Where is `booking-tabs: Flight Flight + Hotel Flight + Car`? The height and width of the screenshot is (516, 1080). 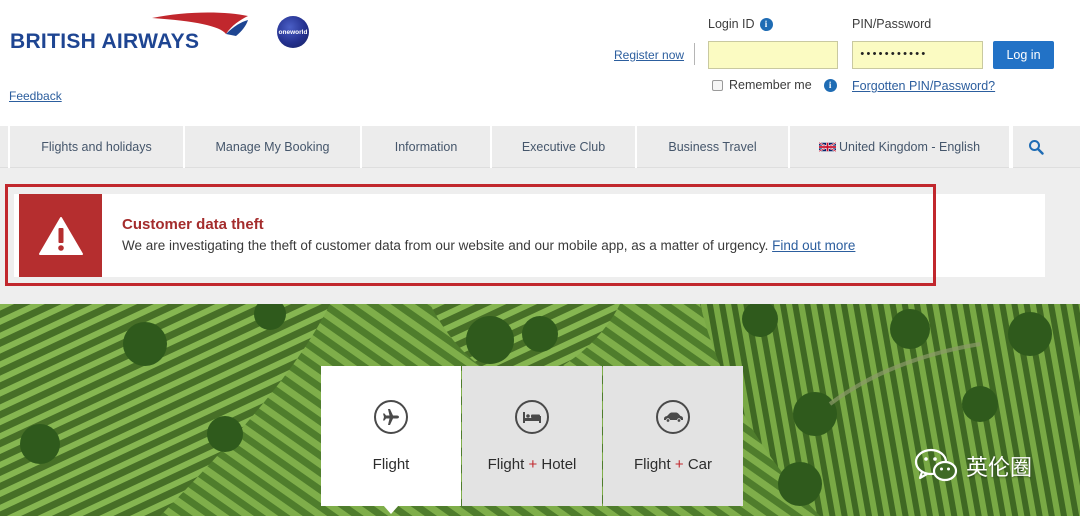 booking-tabs: Flight Flight + Hotel Flight + Car is located at coordinates (532, 436).